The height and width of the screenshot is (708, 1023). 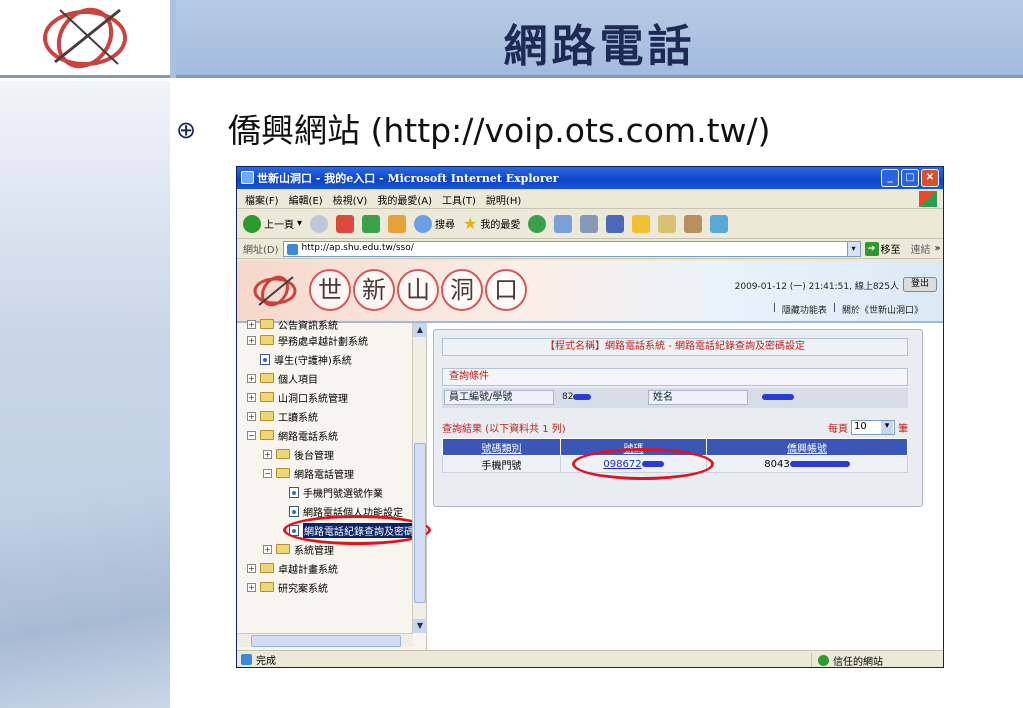 I want to click on mail-icon, so click(x=563, y=223).